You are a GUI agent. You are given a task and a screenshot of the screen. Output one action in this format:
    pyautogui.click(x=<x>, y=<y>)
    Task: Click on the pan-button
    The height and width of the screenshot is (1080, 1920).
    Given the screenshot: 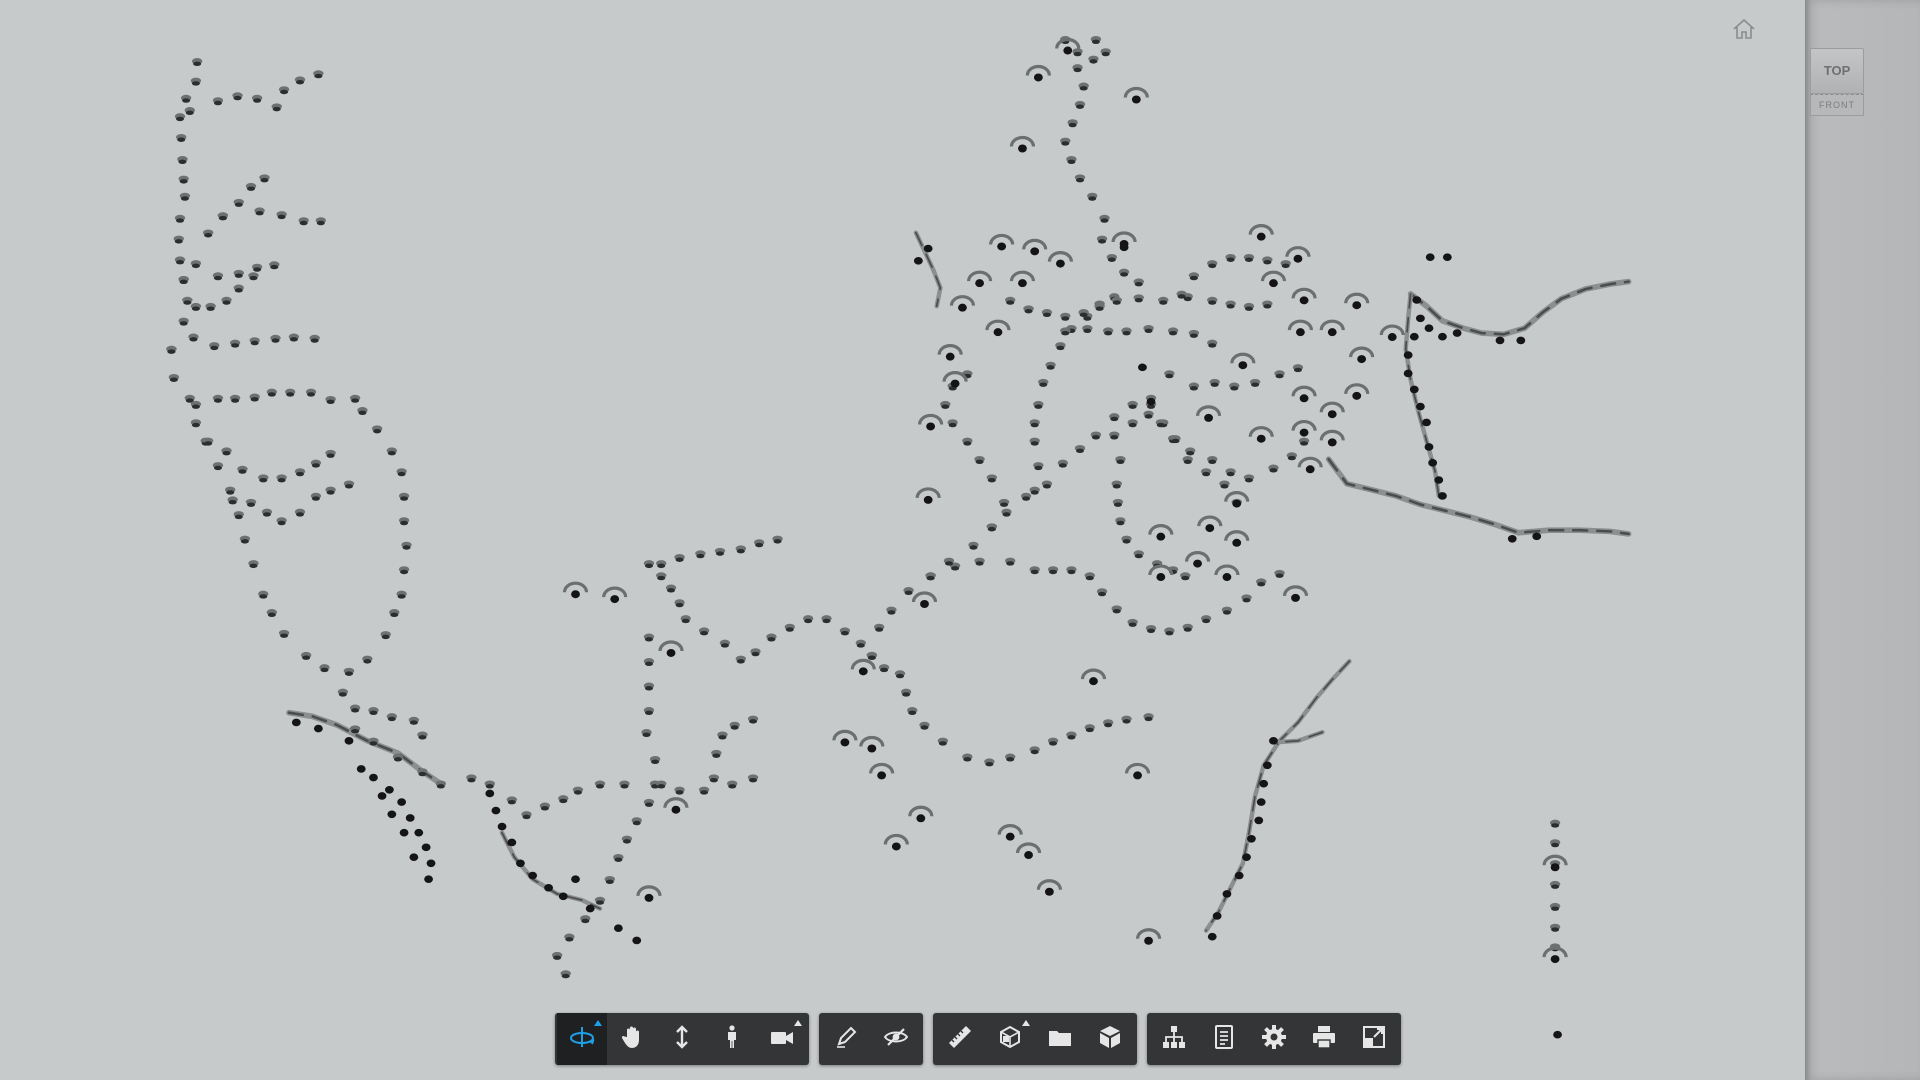 What is the action you would take?
    pyautogui.click(x=632, y=1039)
    